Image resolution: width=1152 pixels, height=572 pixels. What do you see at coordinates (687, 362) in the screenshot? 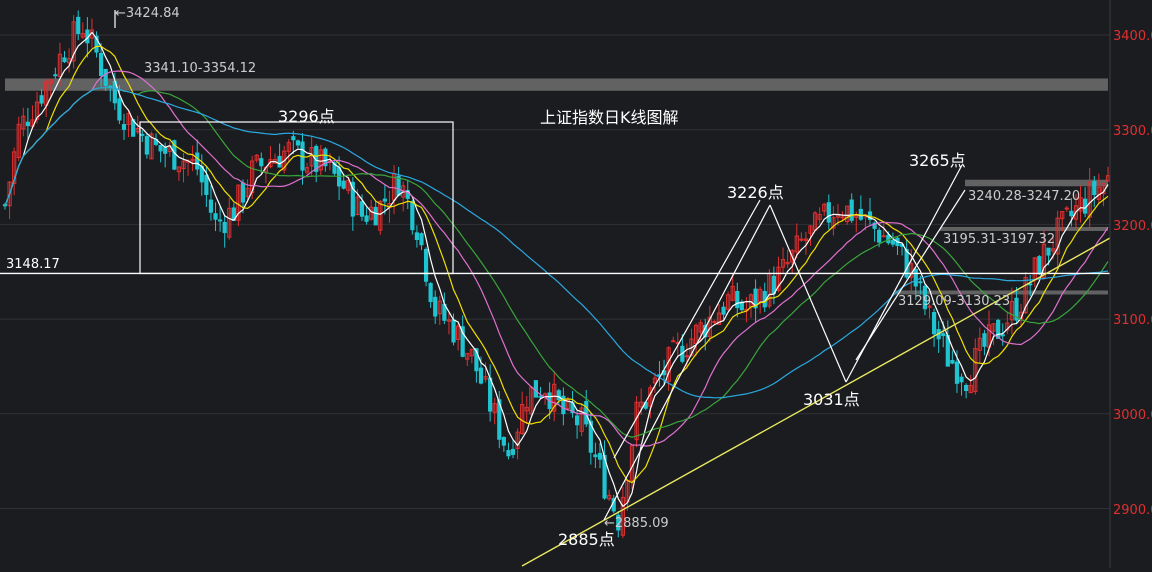
I see `rise-channel-line` at bounding box center [687, 362].